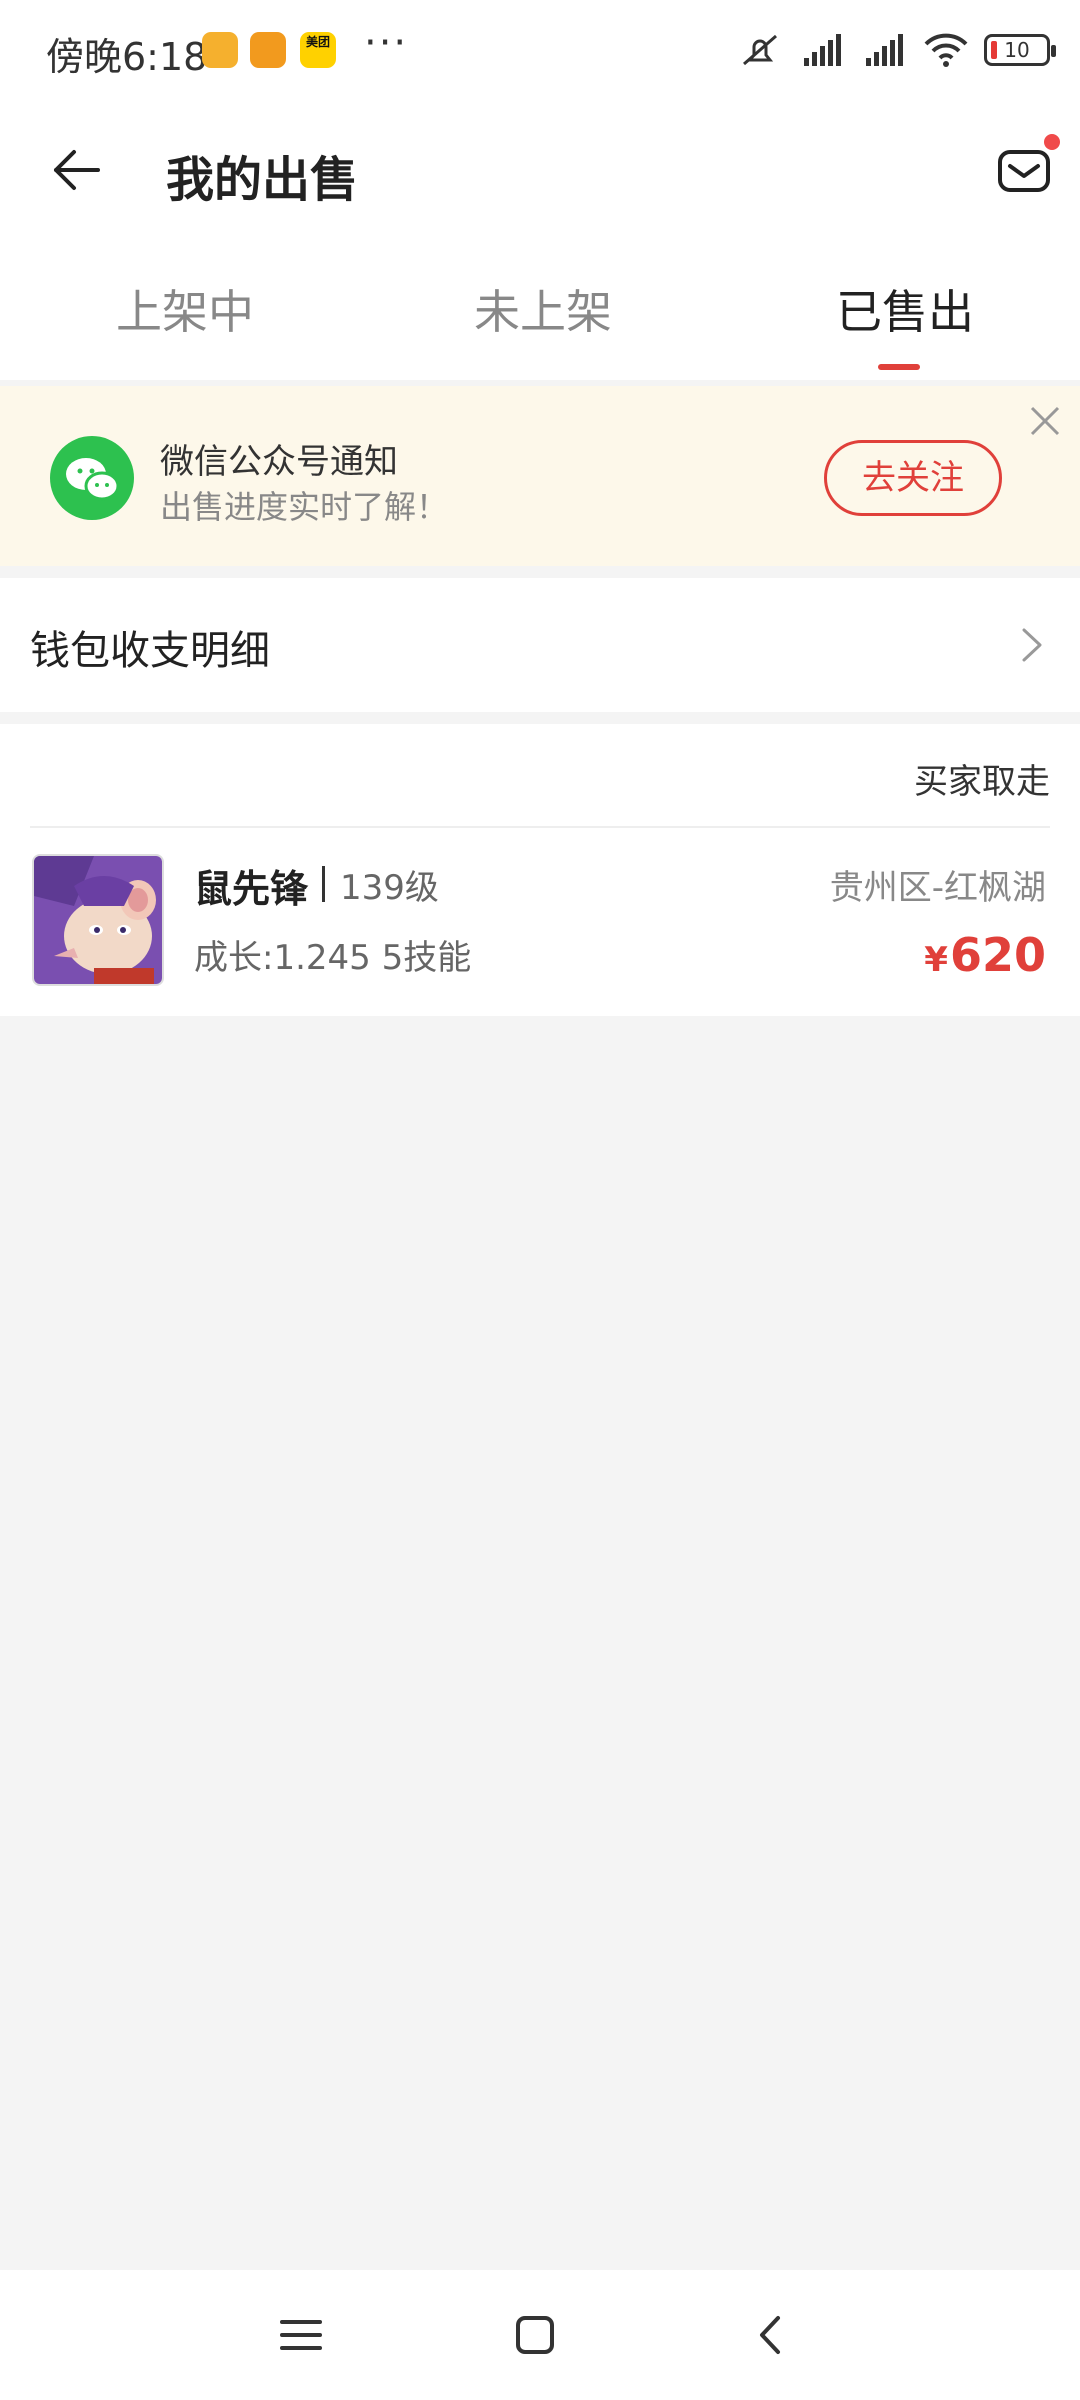 The image size is (1080, 2400). I want to click on notice-title: 微信公众号通知, so click(279, 462).